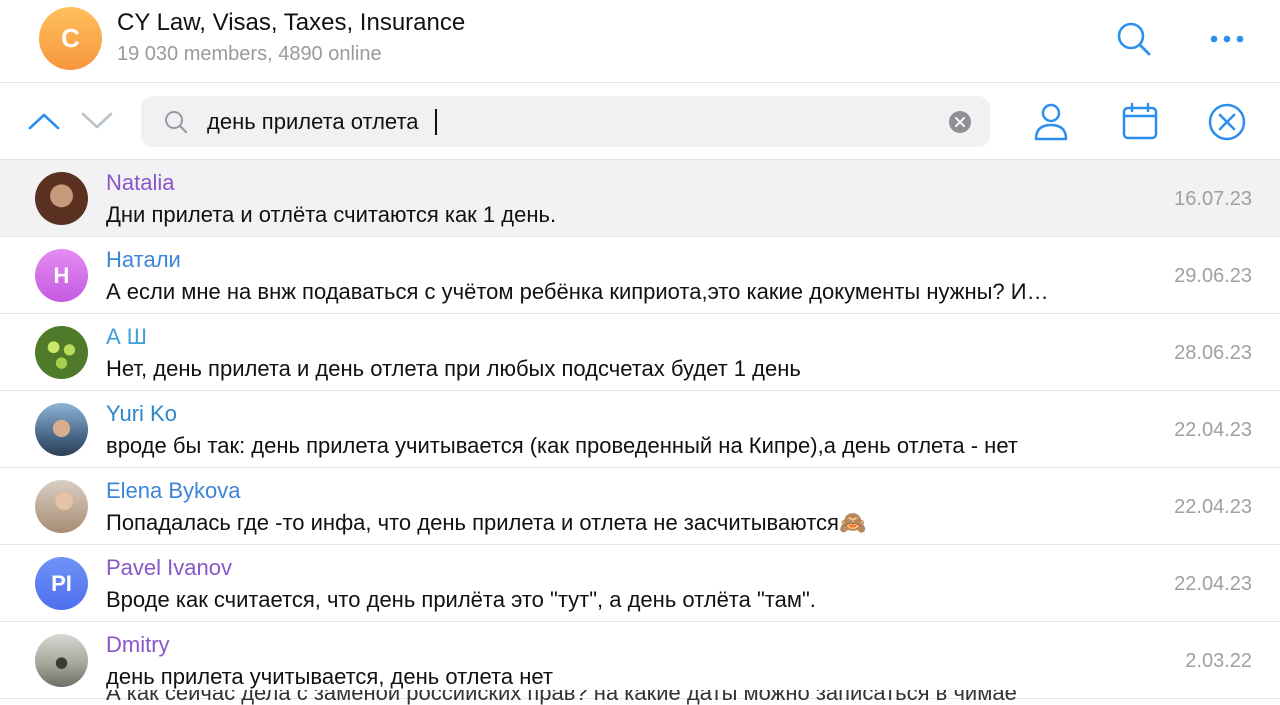 The height and width of the screenshot is (705, 1280). I want to click on group-avatar: C, so click(70, 38).